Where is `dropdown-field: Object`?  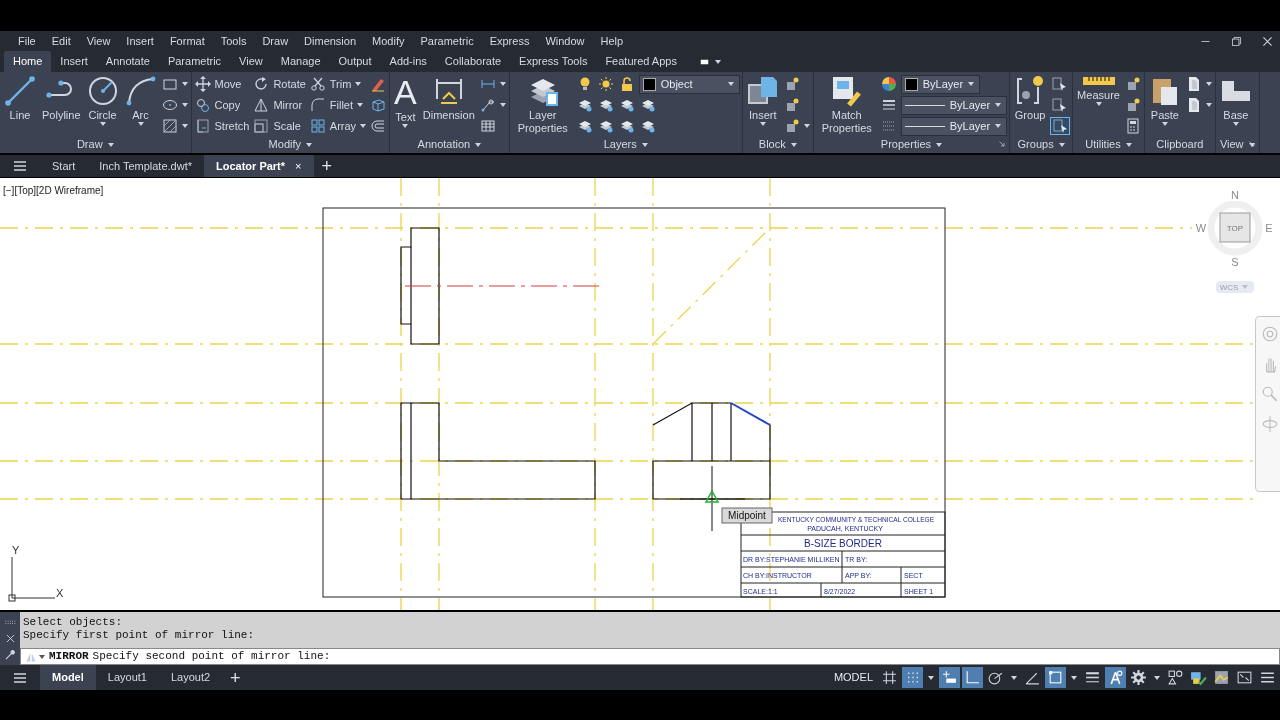 dropdown-field: Object is located at coordinates (689, 84).